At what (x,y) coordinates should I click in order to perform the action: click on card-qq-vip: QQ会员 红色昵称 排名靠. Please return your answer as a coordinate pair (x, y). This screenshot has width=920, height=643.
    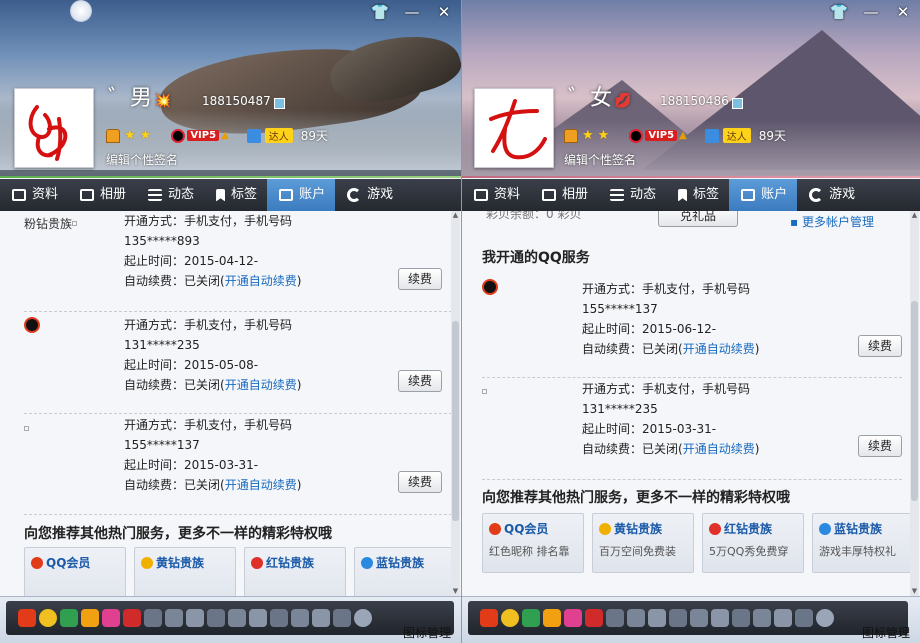
    Looking at the image, I should click on (533, 543).